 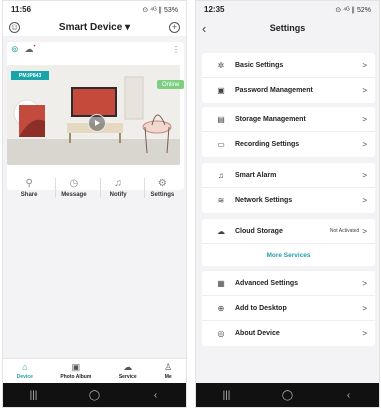 I want to click on password-management-row: ▣ Password Management >, so click(x=288, y=90).